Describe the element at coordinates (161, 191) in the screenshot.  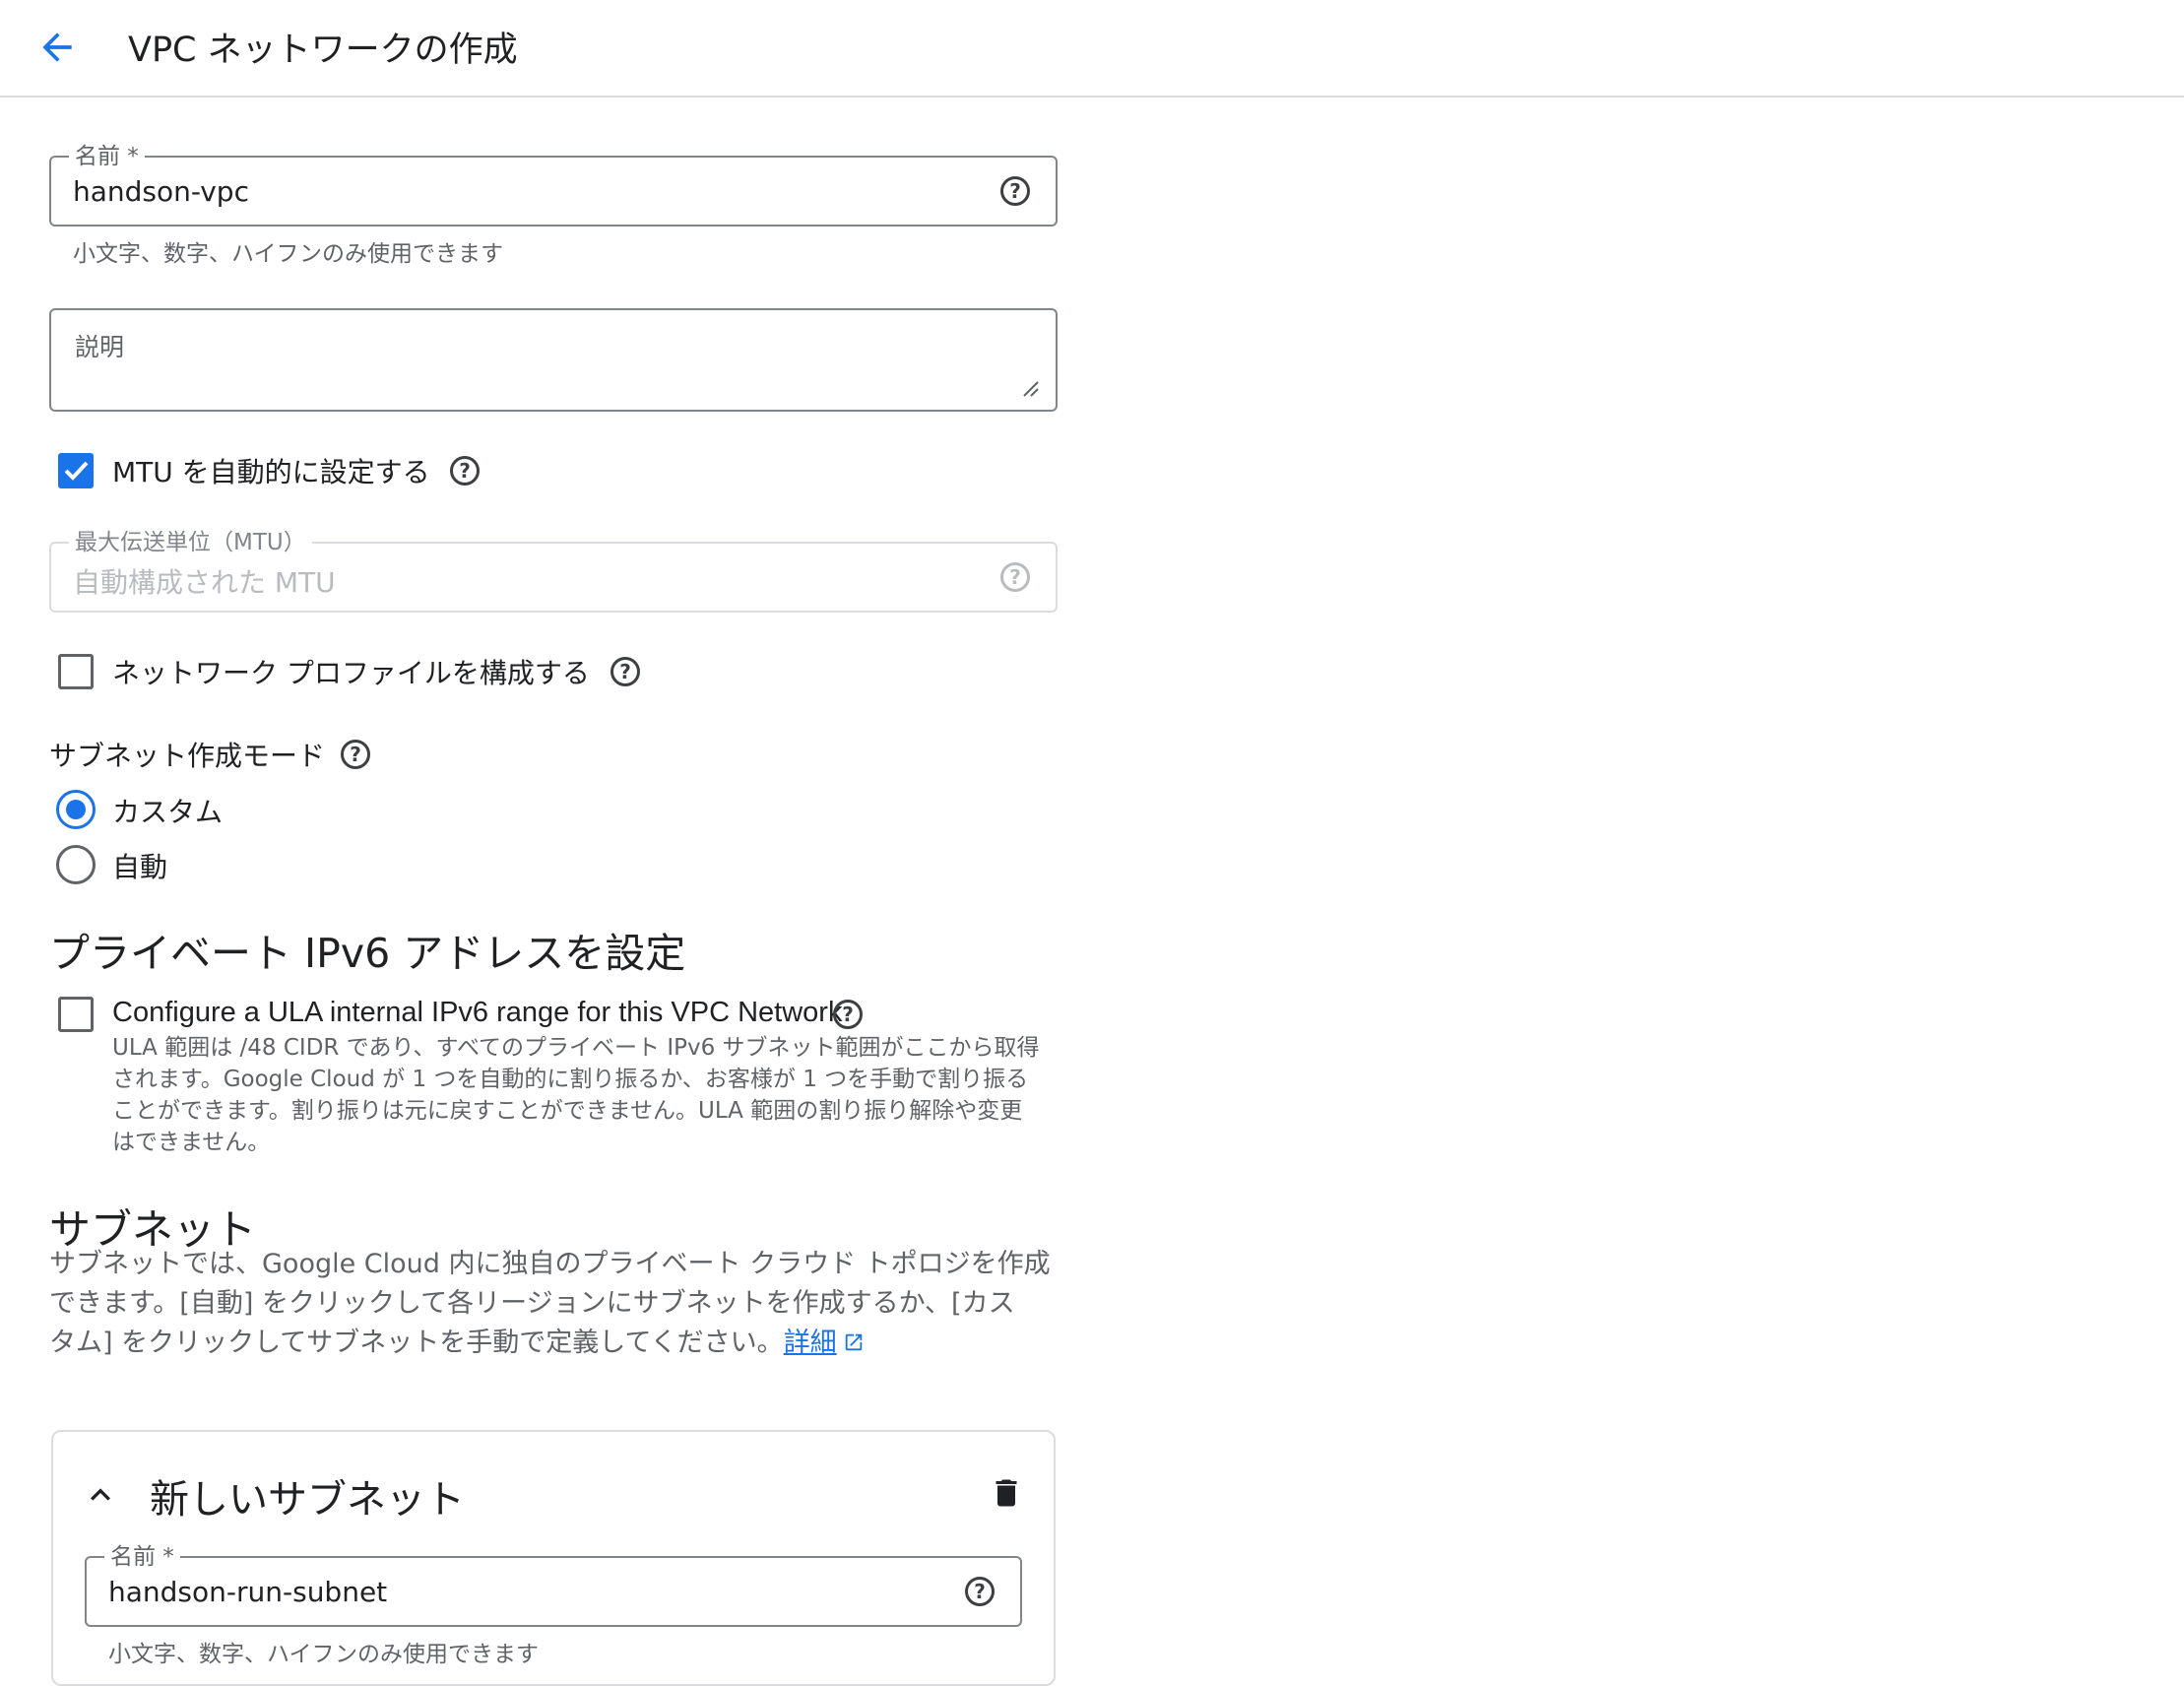
I see `name-field-value: handson-vpc` at that location.